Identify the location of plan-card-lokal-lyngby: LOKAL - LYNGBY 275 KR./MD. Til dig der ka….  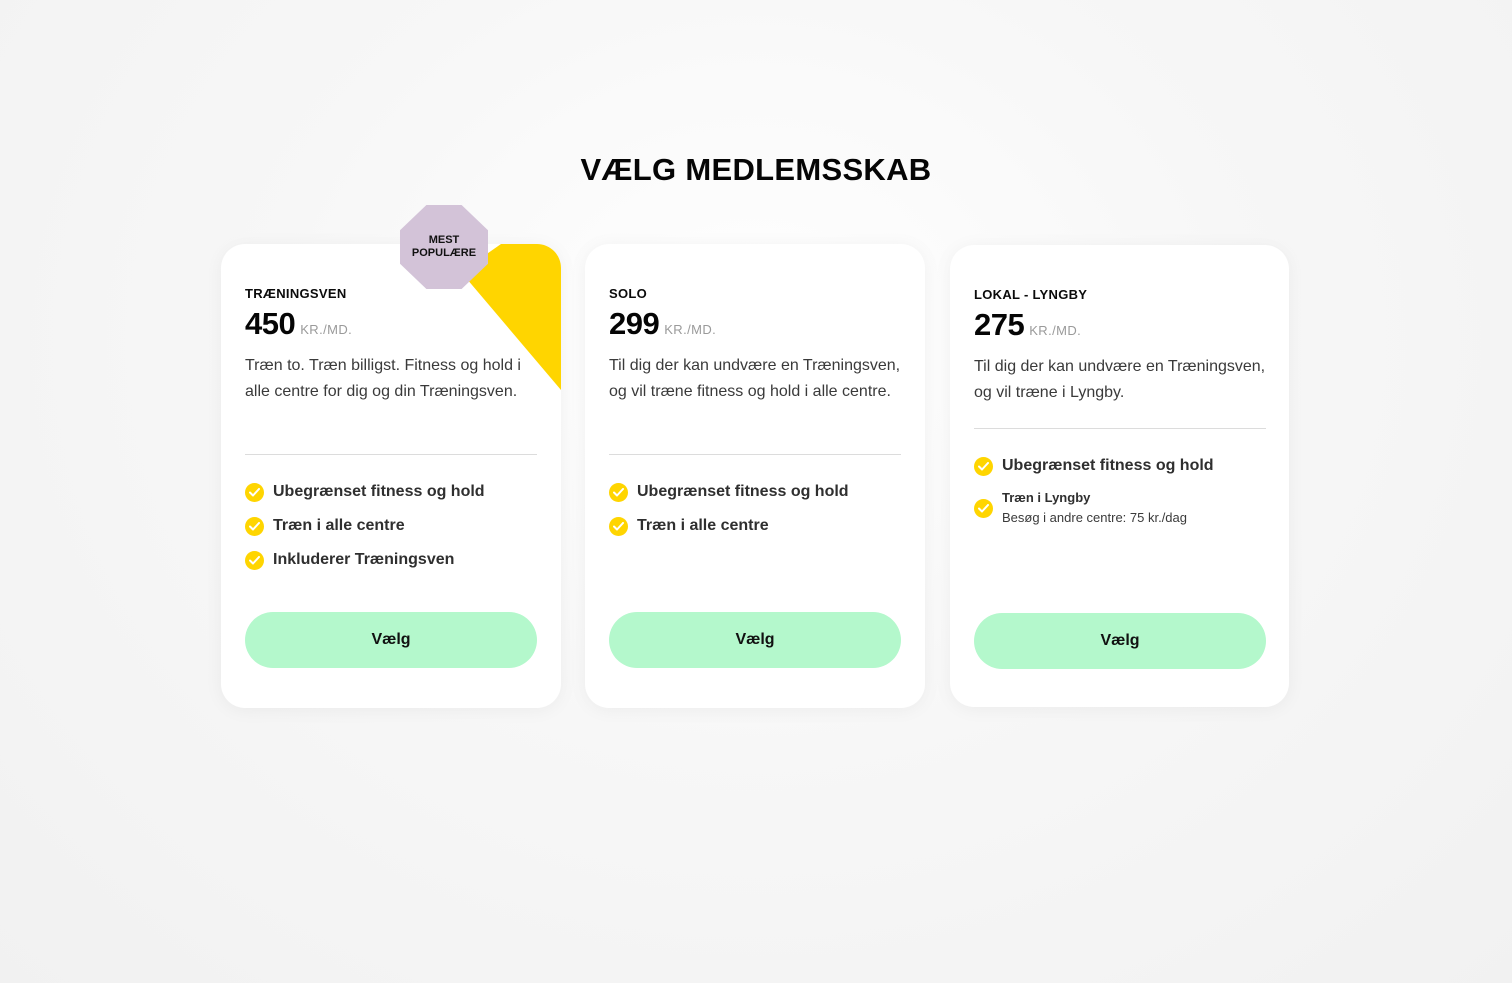
(1119, 476).